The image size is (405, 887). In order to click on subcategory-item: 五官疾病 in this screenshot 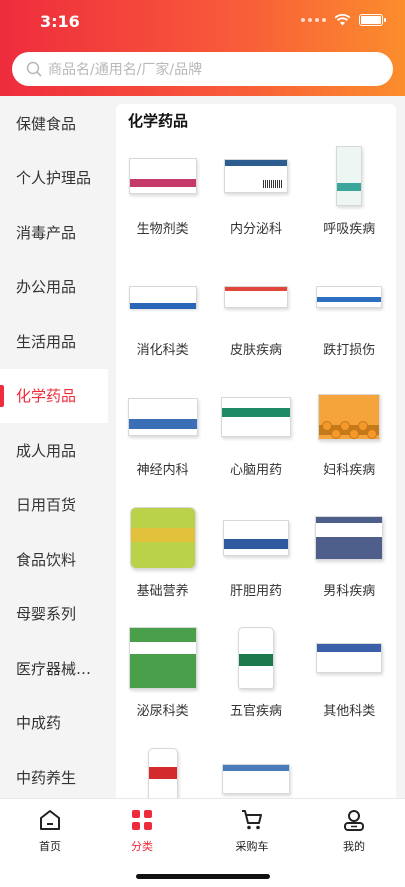, I will do `click(255, 684)`.